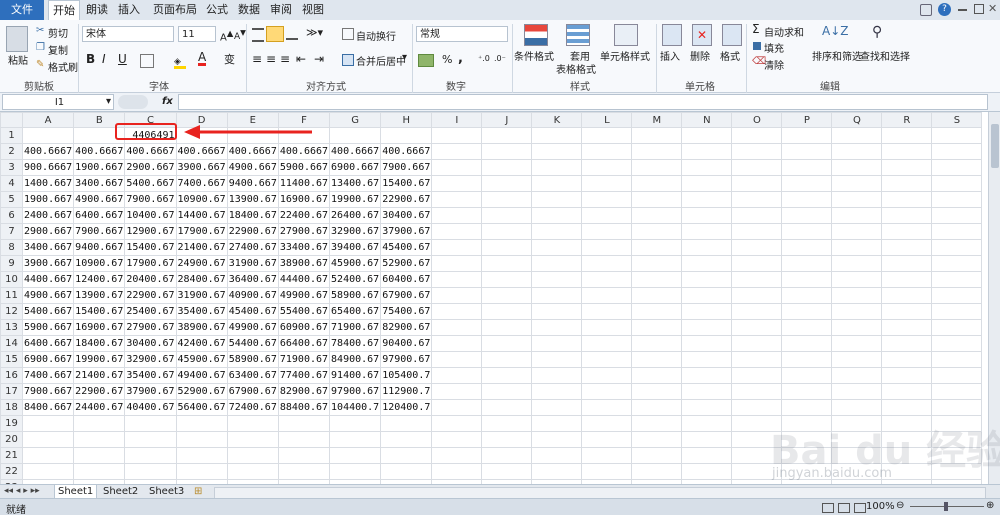  I want to click on format-painter-button: 格式刷, so click(63, 66).